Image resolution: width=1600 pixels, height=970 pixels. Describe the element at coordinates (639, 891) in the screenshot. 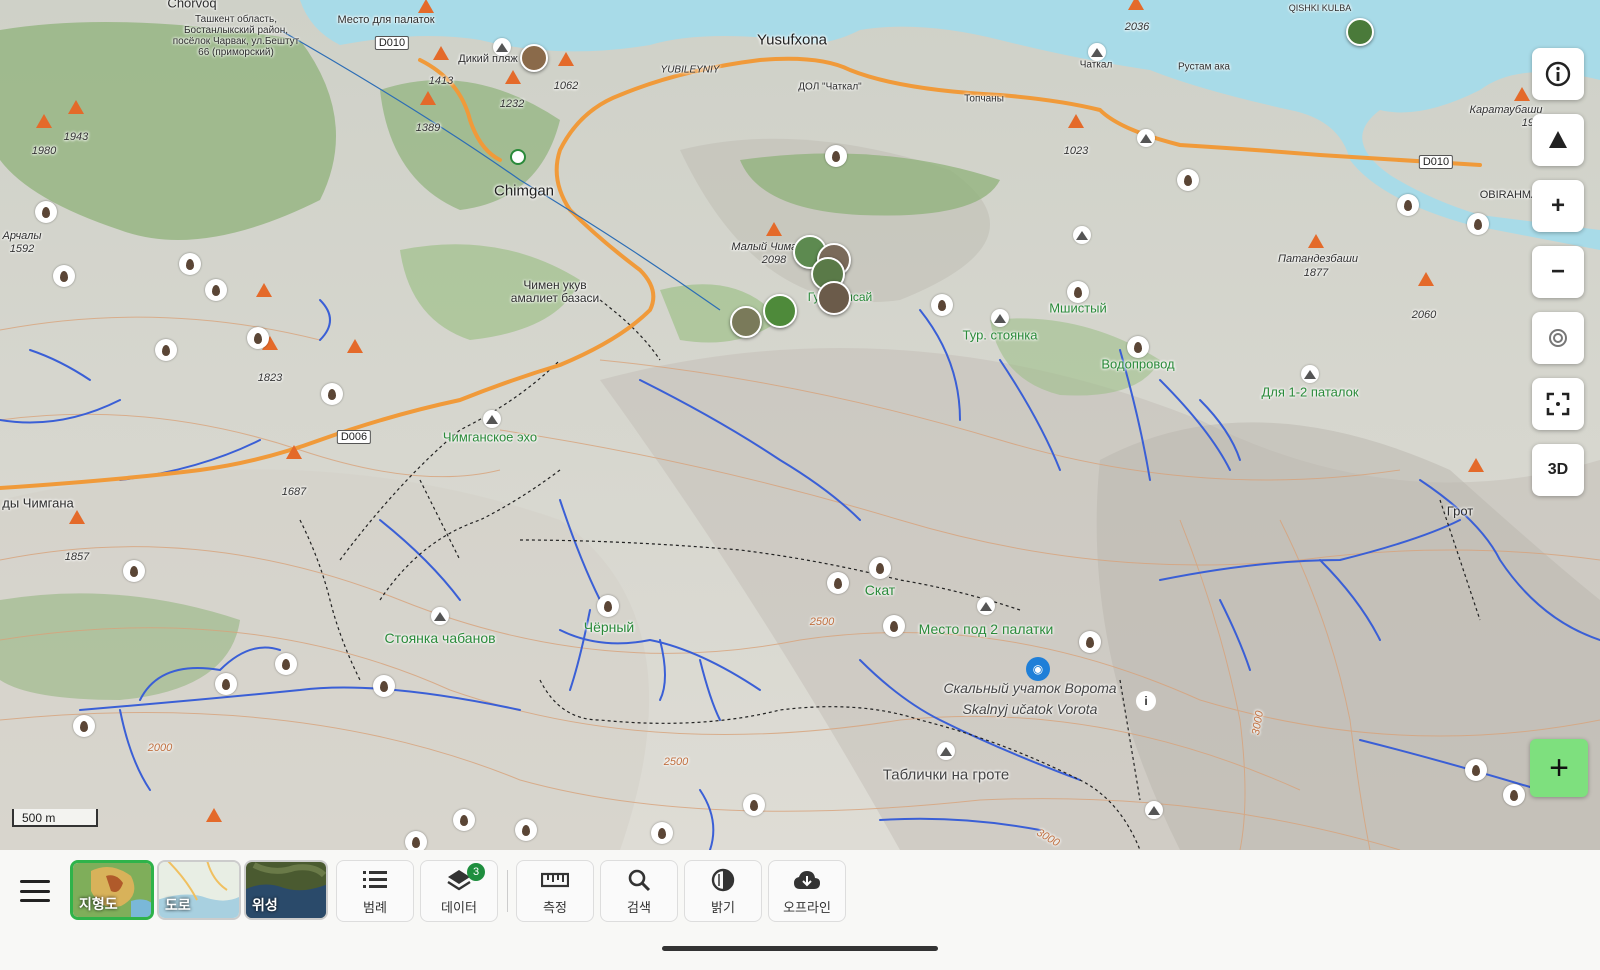

I see `search-button: 검색` at that location.